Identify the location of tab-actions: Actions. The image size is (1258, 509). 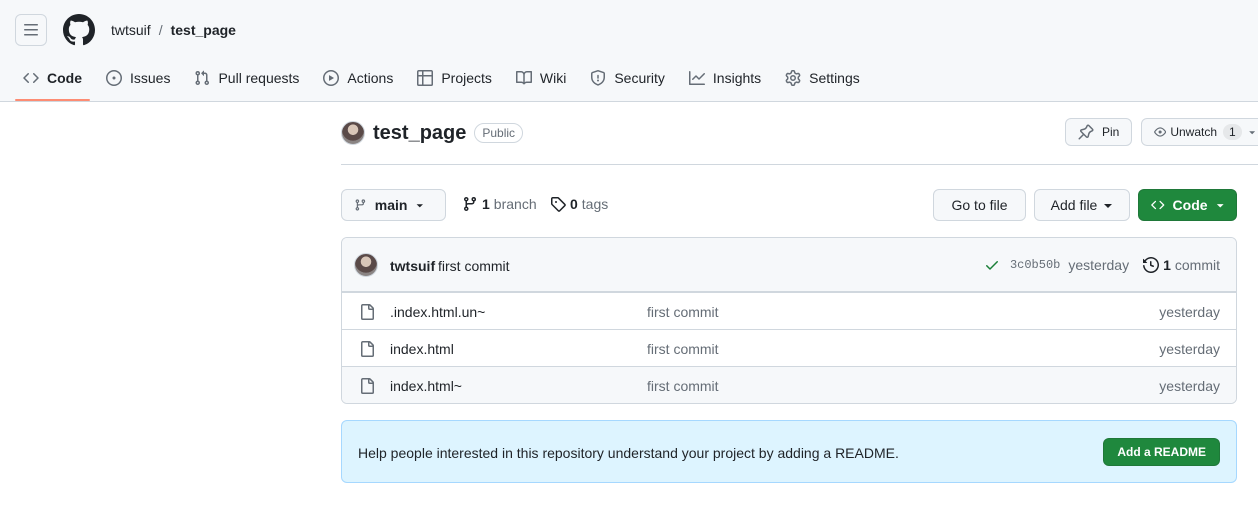
(358, 78).